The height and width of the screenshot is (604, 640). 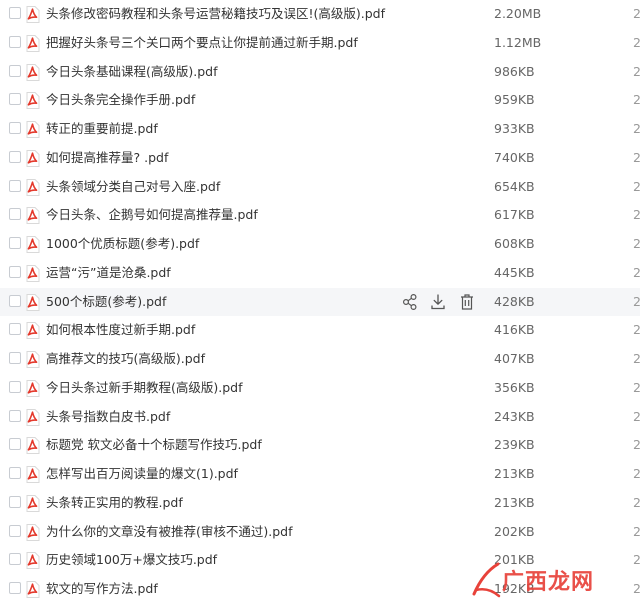 What do you see at coordinates (514, 330) in the screenshot?
I see `file-size: 416KB` at bounding box center [514, 330].